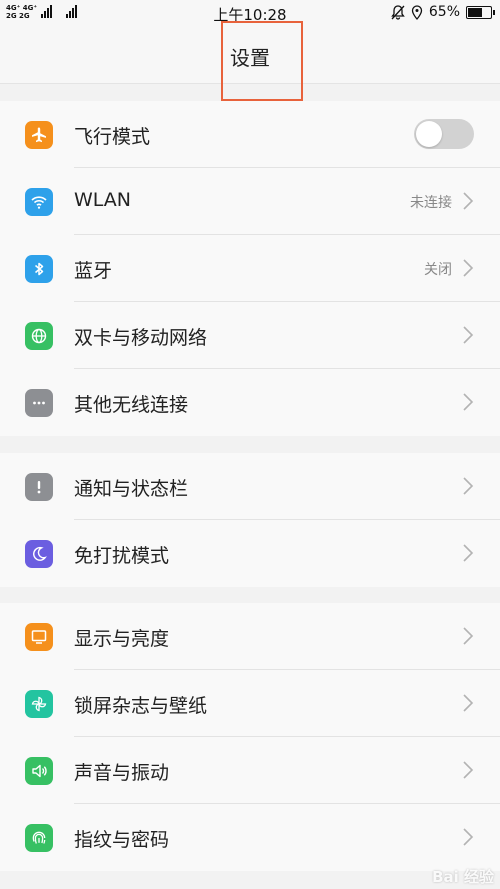 The height and width of the screenshot is (889, 500). I want to click on settings-row-label: WLAN, so click(103, 200).